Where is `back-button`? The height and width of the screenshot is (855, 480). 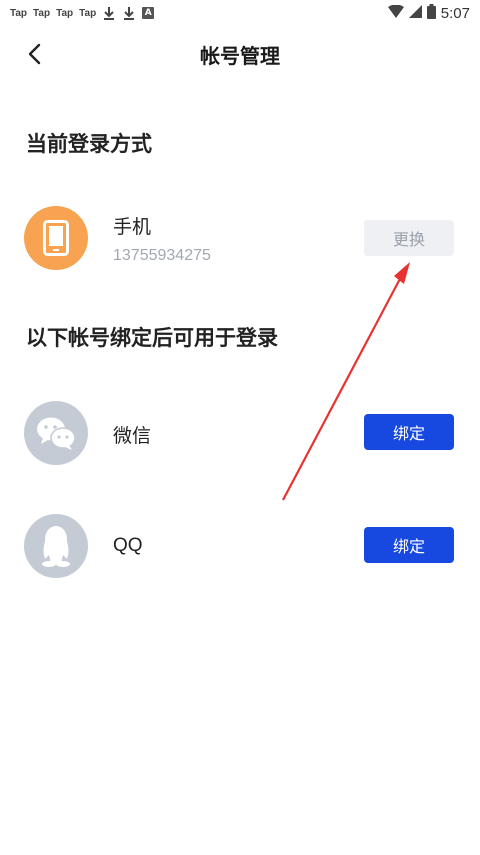
back-button is located at coordinates (34, 54).